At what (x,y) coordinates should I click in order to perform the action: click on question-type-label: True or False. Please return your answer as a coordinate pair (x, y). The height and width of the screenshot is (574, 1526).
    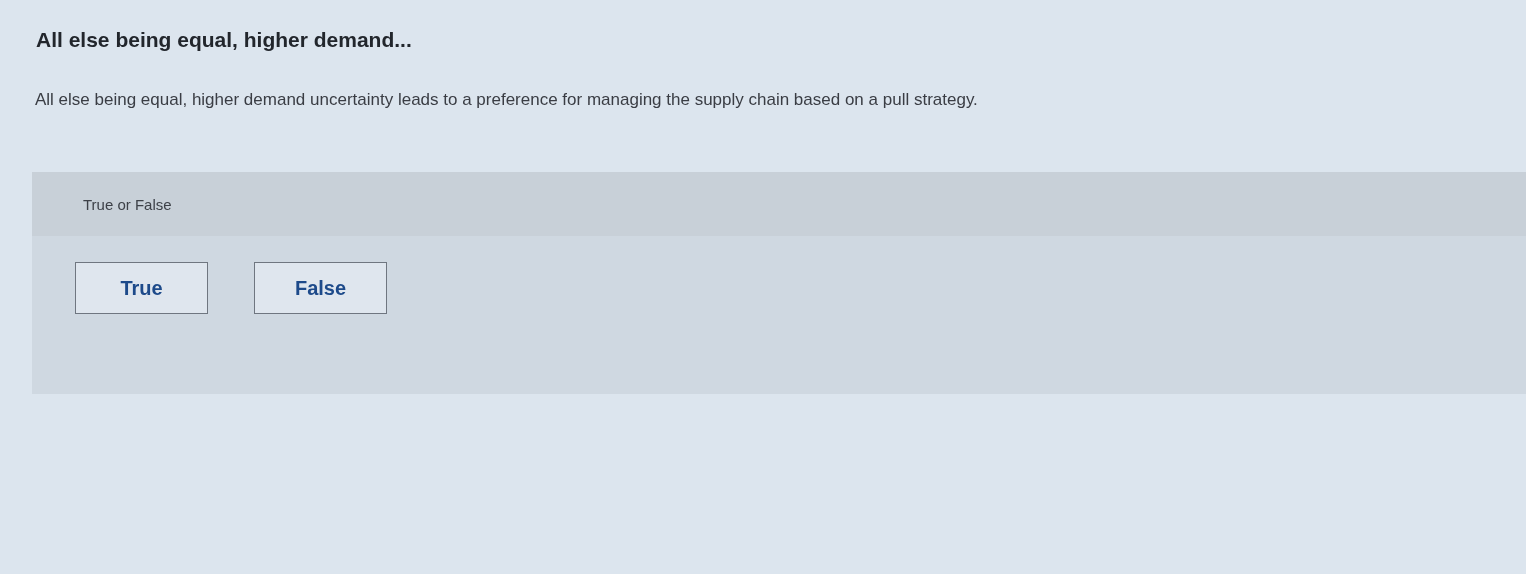
    Looking at the image, I should click on (127, 204).